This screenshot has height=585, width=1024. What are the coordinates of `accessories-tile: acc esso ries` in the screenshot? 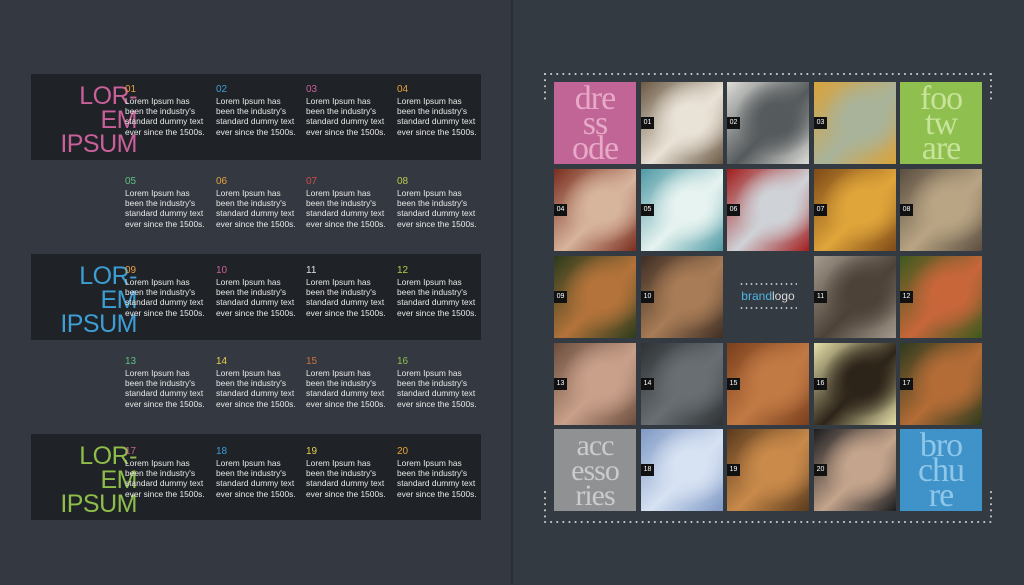 It's located at (595, 470).